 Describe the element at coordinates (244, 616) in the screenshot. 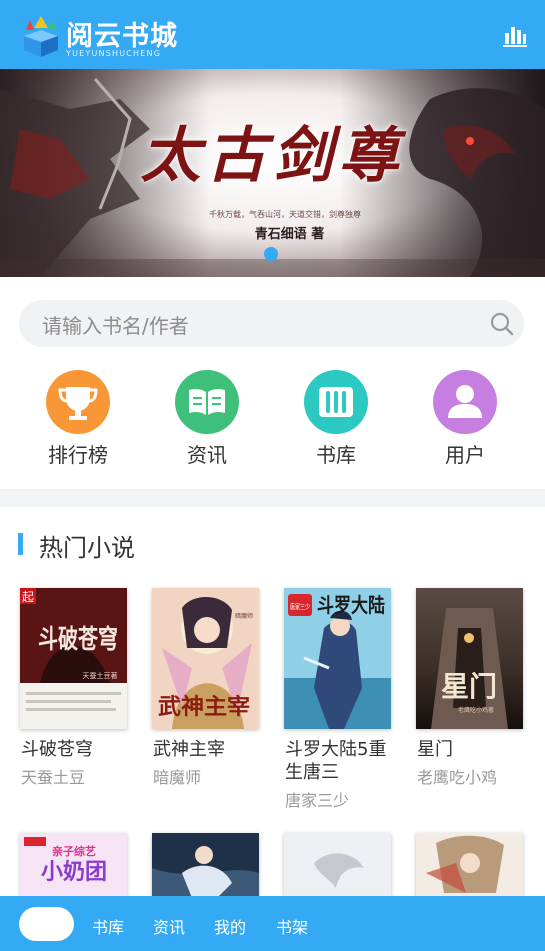

I see `cover-author: 暗魔师` at that location.